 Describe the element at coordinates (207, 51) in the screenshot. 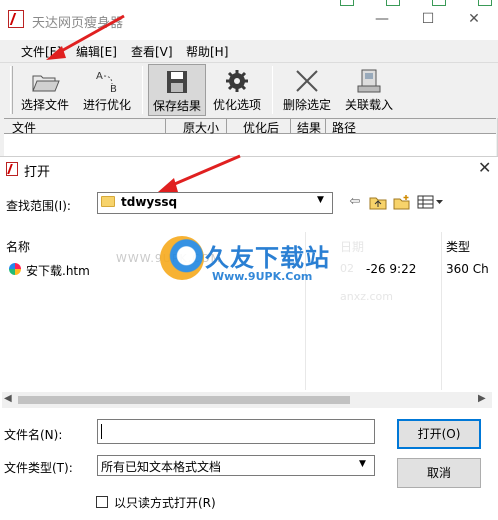

I see `menu-help: 帮助[H]` at that location.